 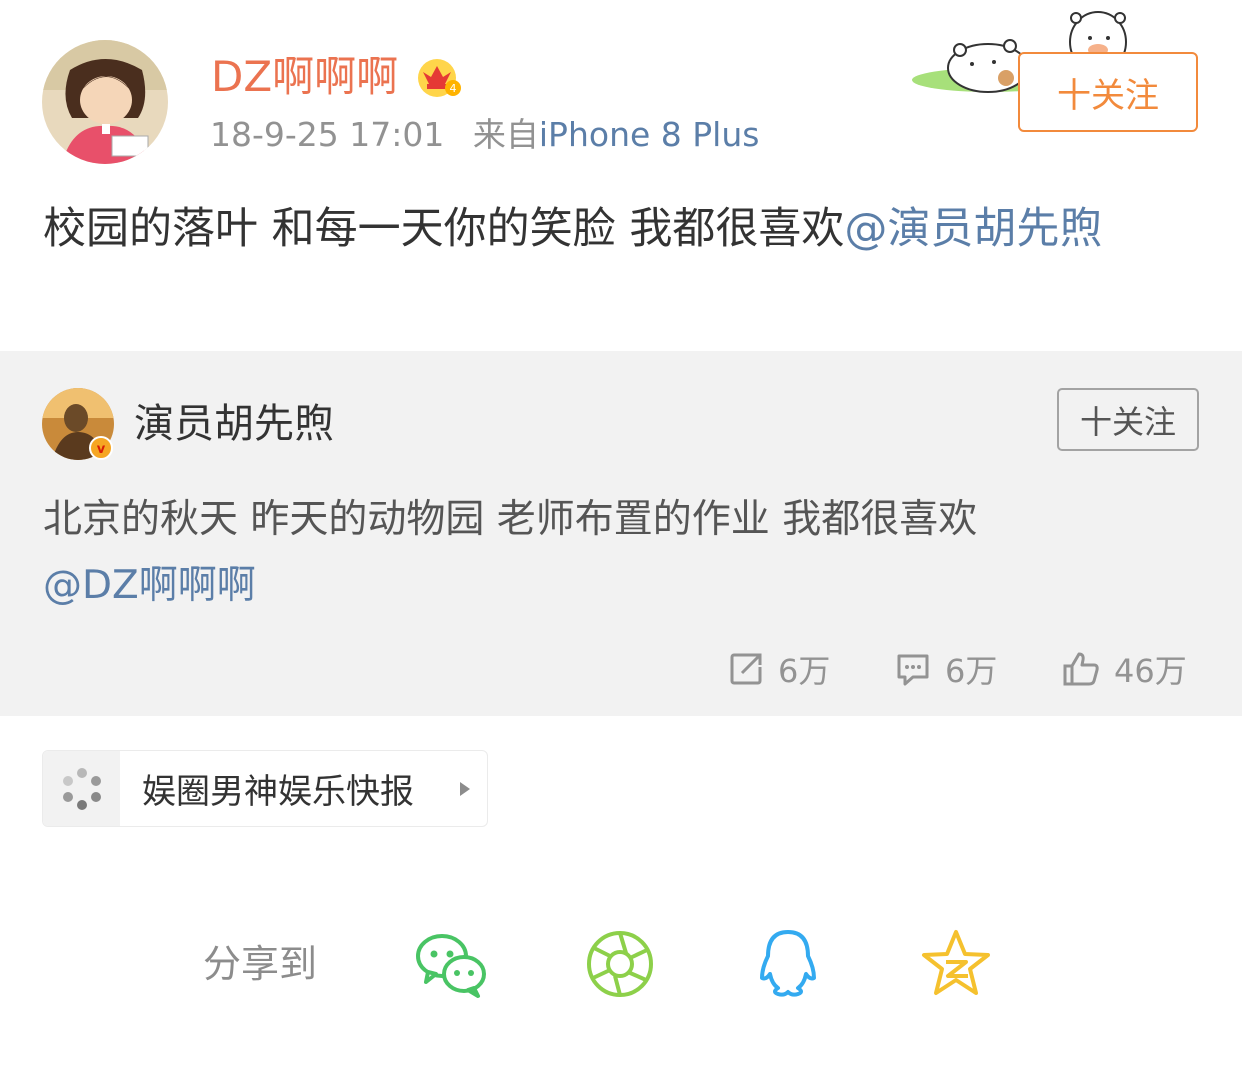 I want to click on post-mention-link: @演员胡先煦, so click(x=973, y=229).